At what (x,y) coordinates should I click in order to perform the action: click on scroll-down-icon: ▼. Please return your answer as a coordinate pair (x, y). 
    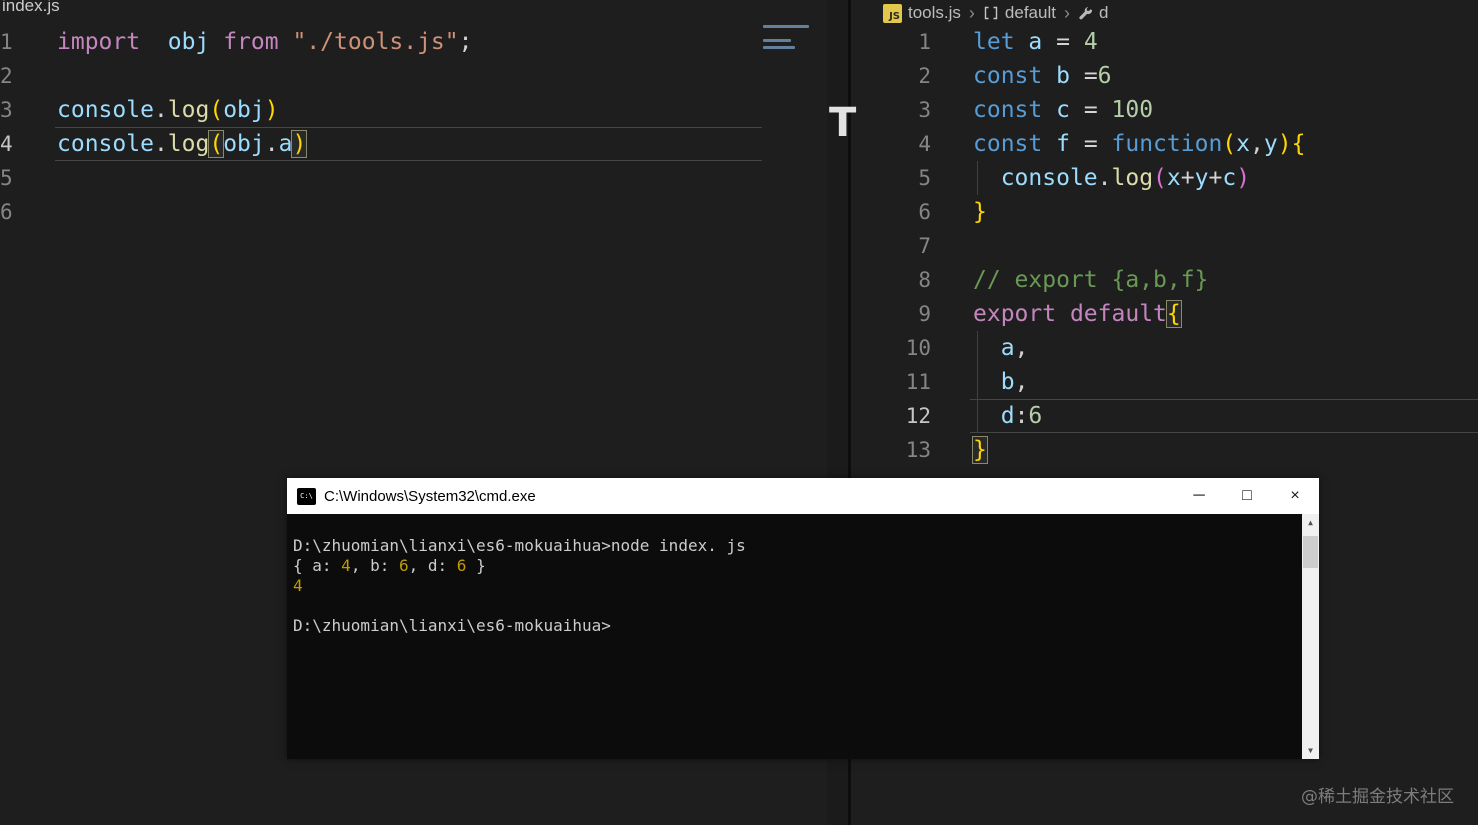
    Looking at the image, I should click on (1310, 750).